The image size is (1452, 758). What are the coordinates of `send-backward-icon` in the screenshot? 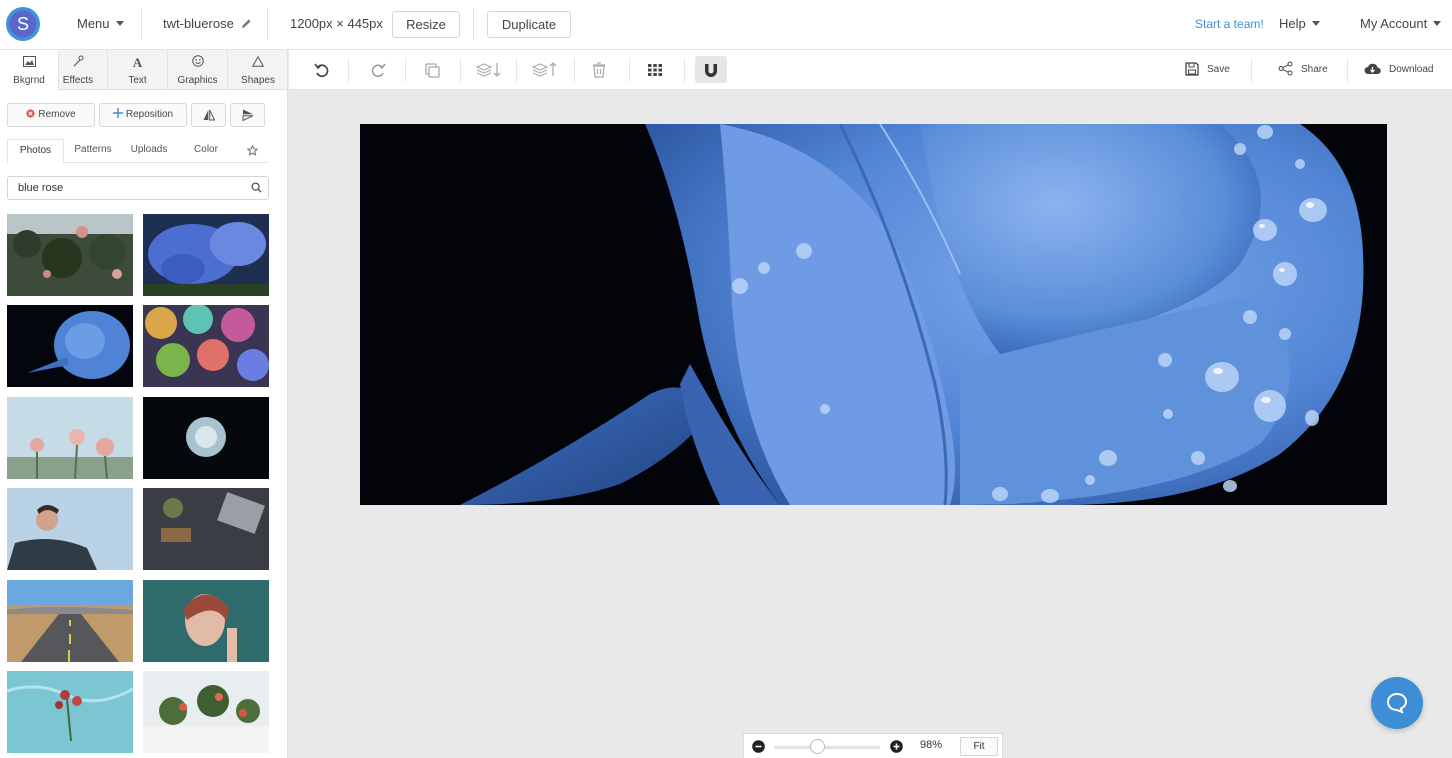 It's located at (489, 70).